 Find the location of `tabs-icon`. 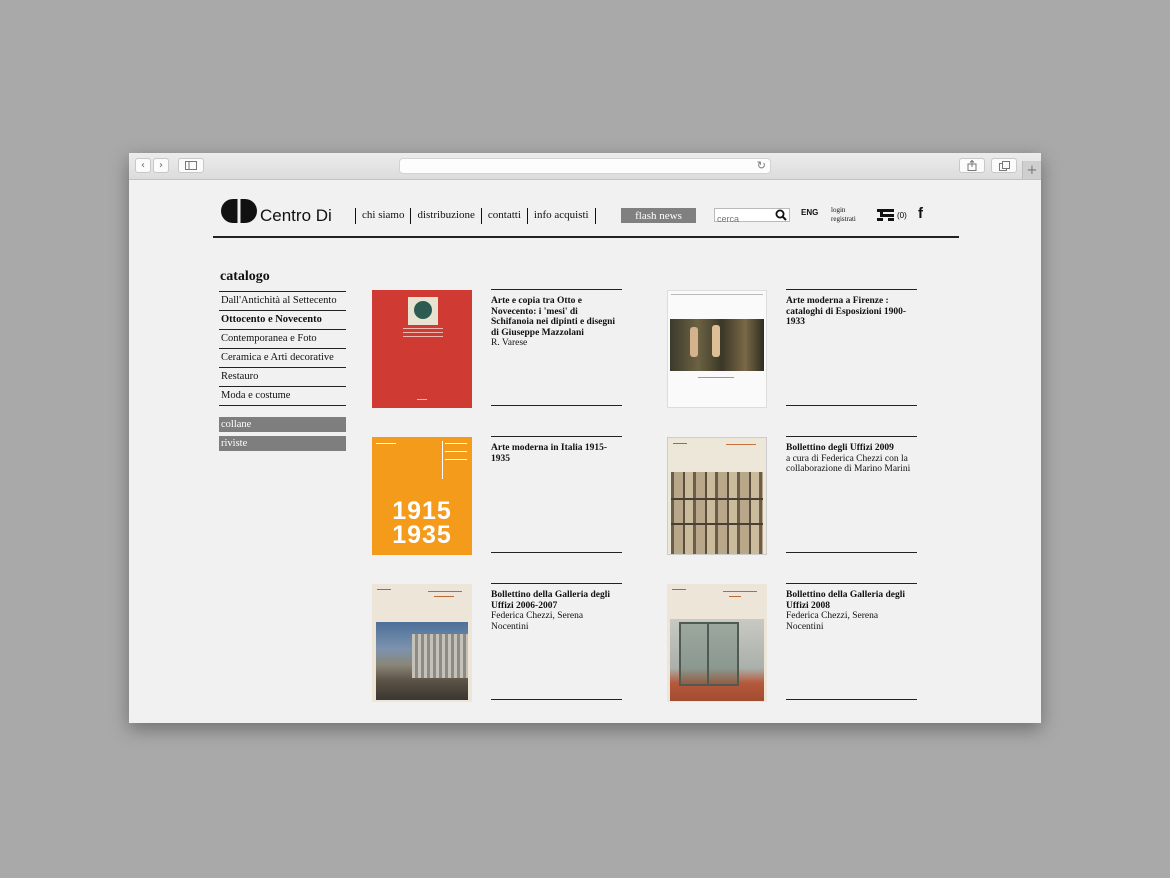

tabs-icon is located at coordinates (1004, 165).